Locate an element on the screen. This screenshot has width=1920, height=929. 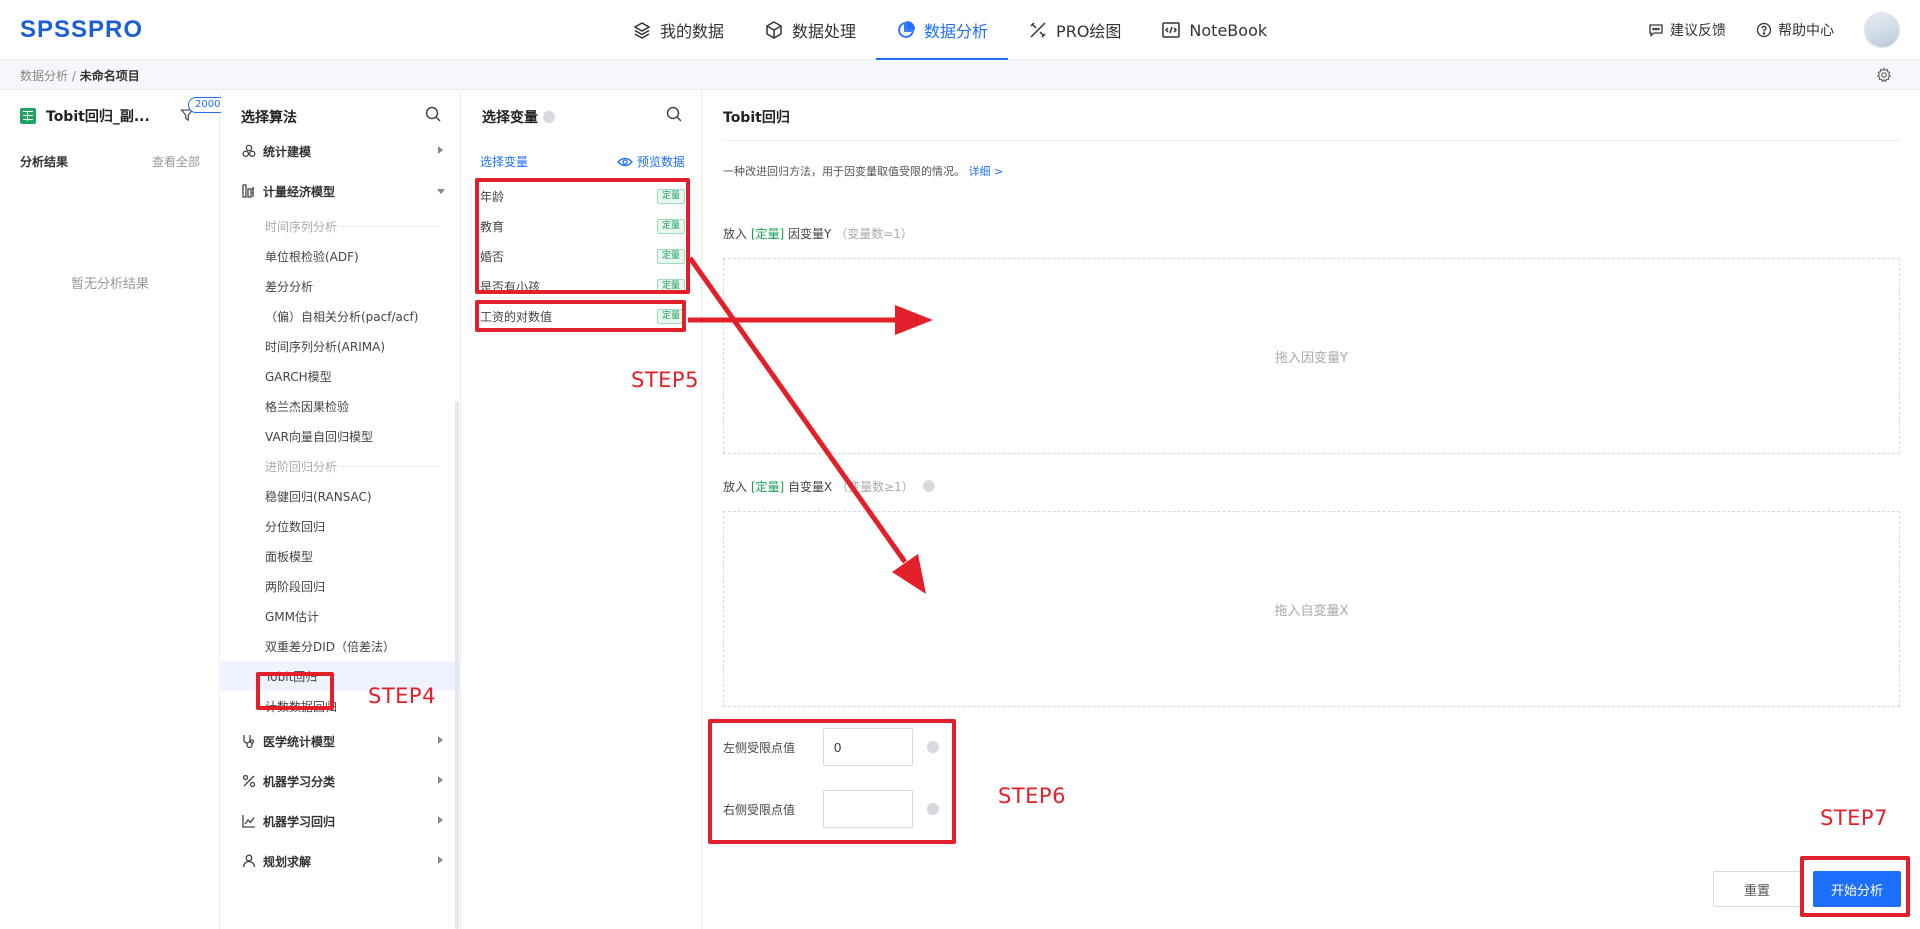
nav-label: PRO绘图 is located at coordinates (1089, 31).